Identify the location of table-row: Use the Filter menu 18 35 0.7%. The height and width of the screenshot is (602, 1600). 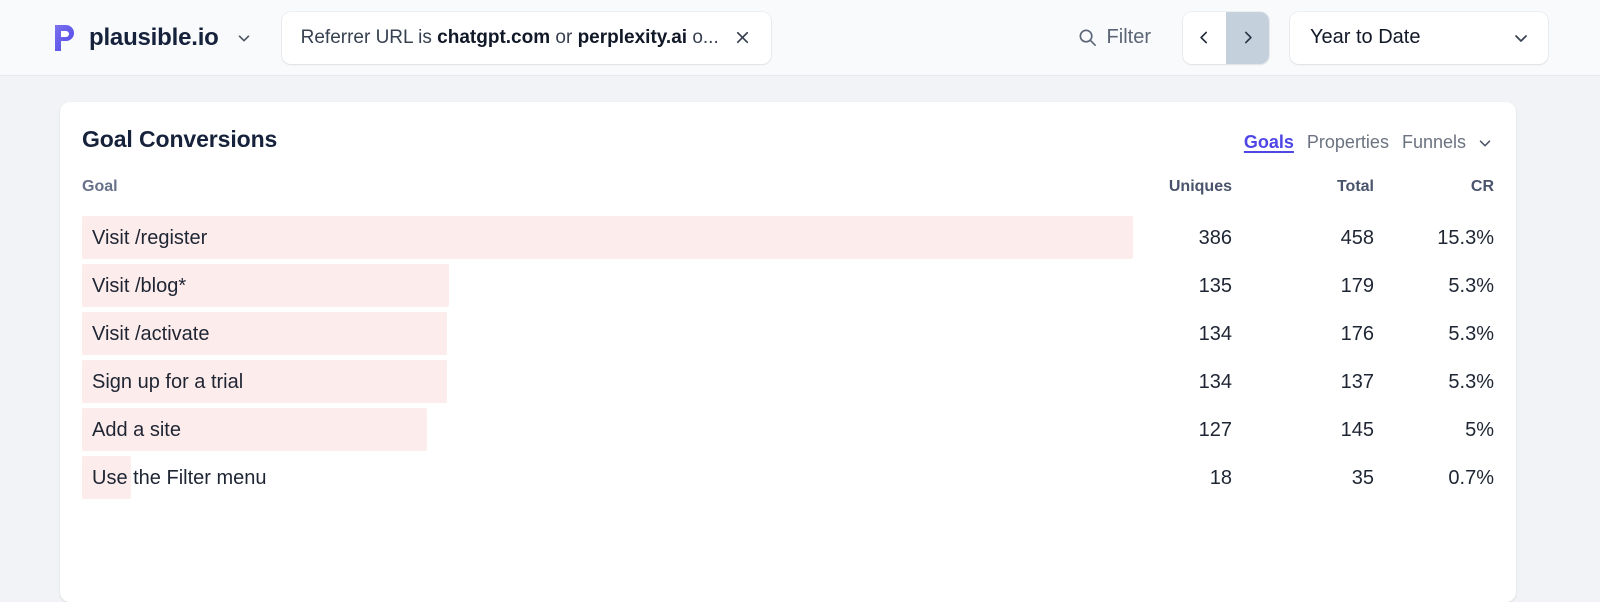
(788, 478).